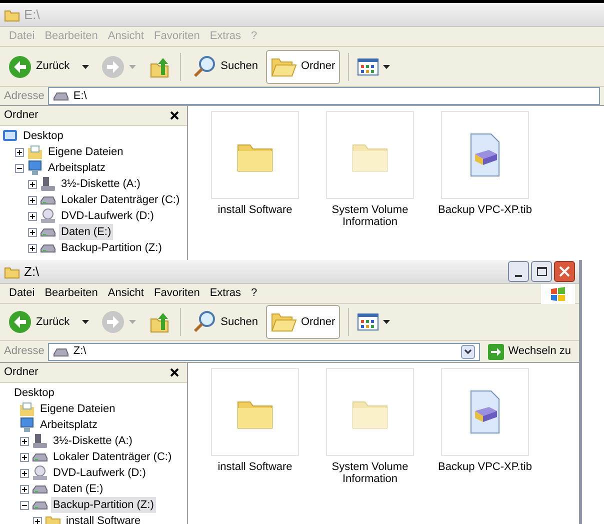 The height and width of the screenshot is (524, 604). I want to click on window-title: E:\, so click(32, 15).